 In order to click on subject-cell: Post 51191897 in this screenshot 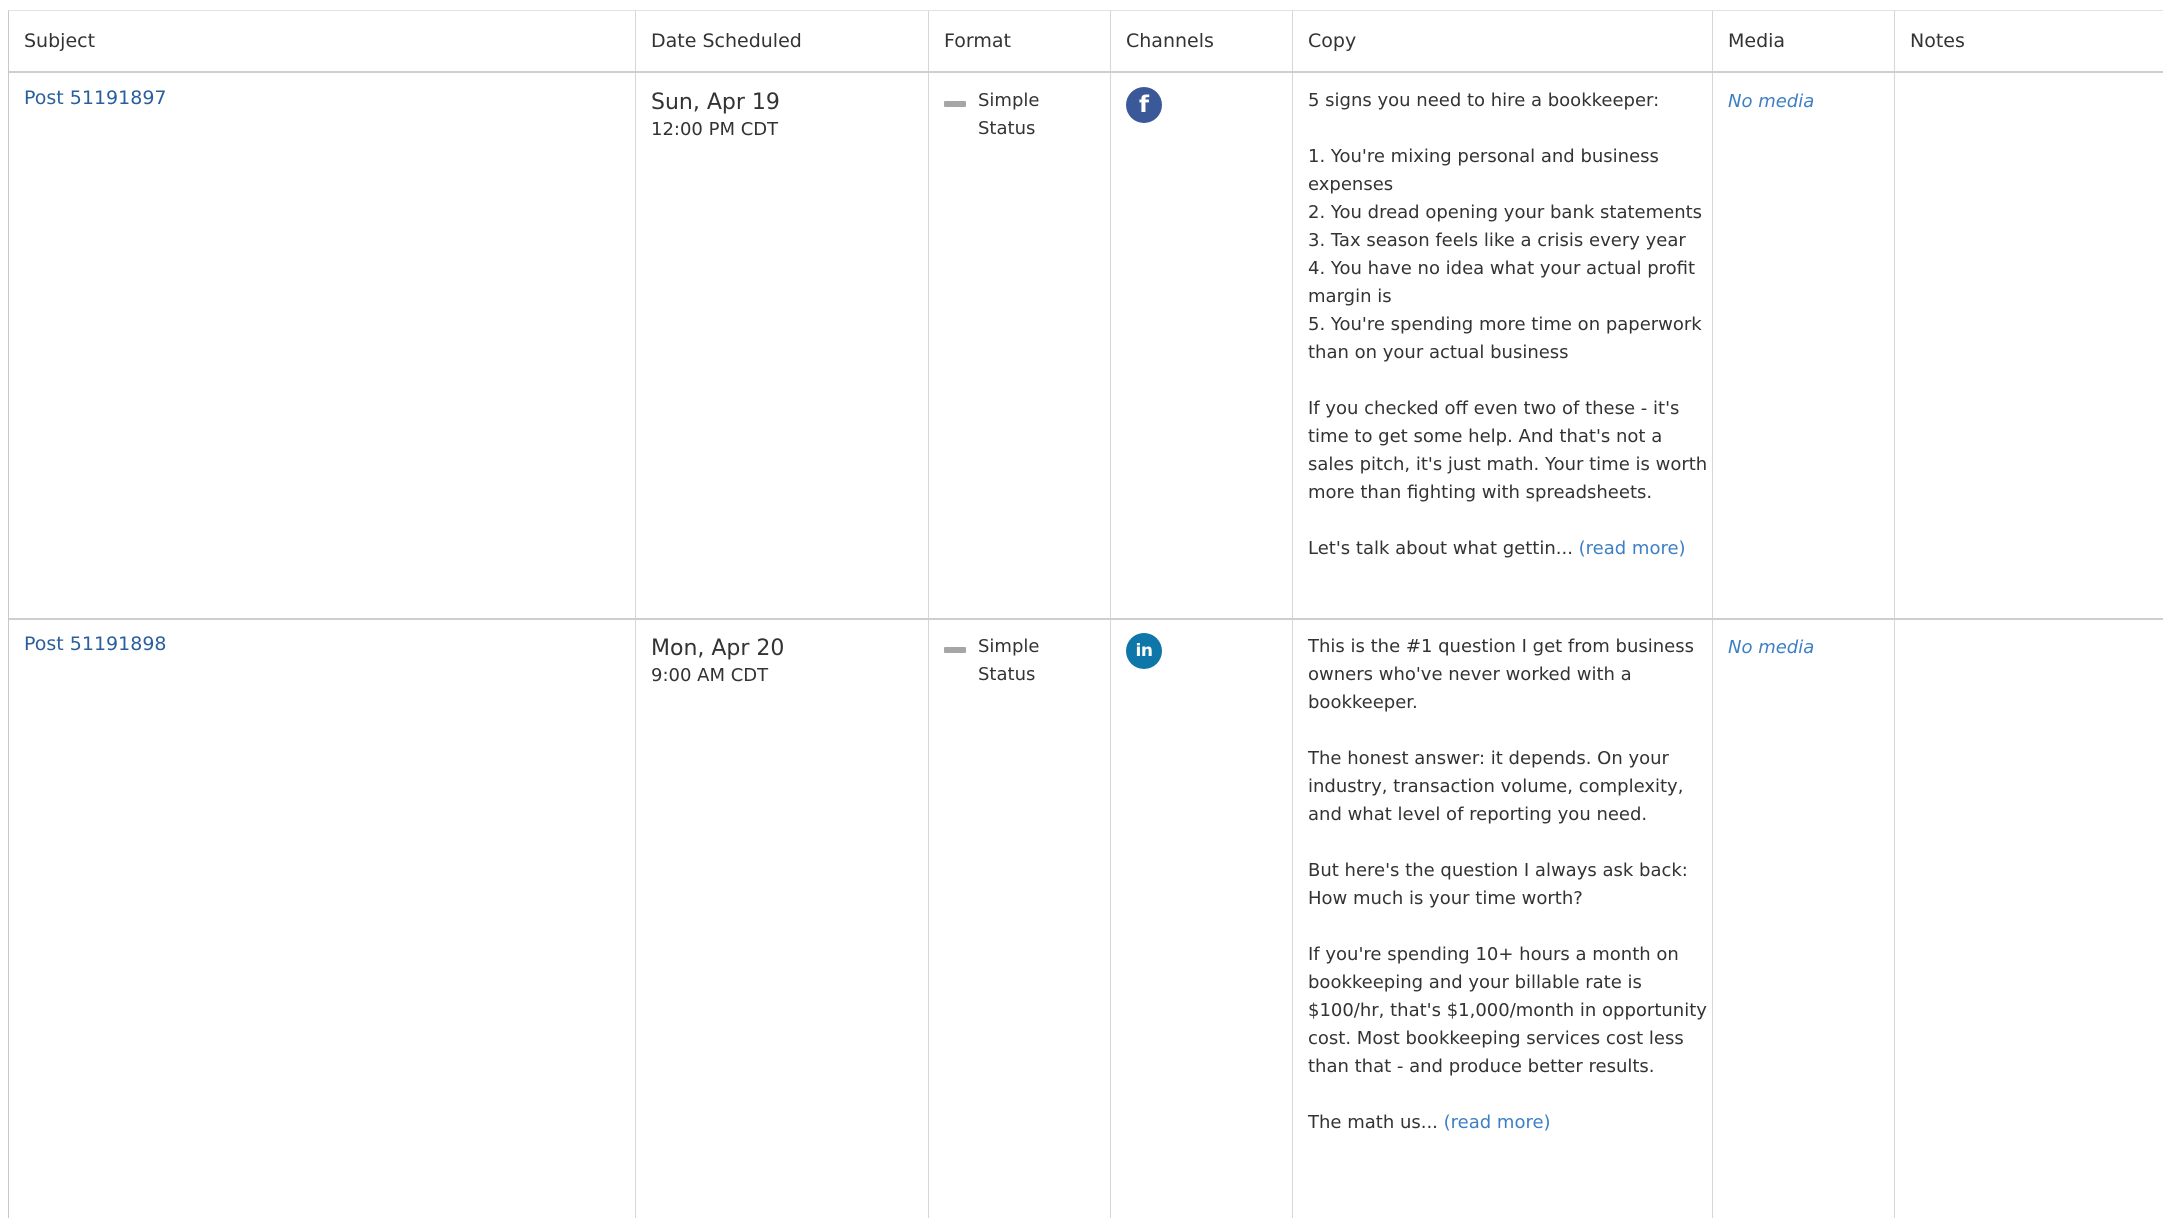, I will do `click(95, 98)`.